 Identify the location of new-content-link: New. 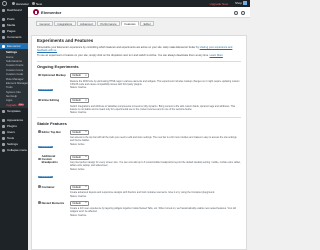
(37, 4).